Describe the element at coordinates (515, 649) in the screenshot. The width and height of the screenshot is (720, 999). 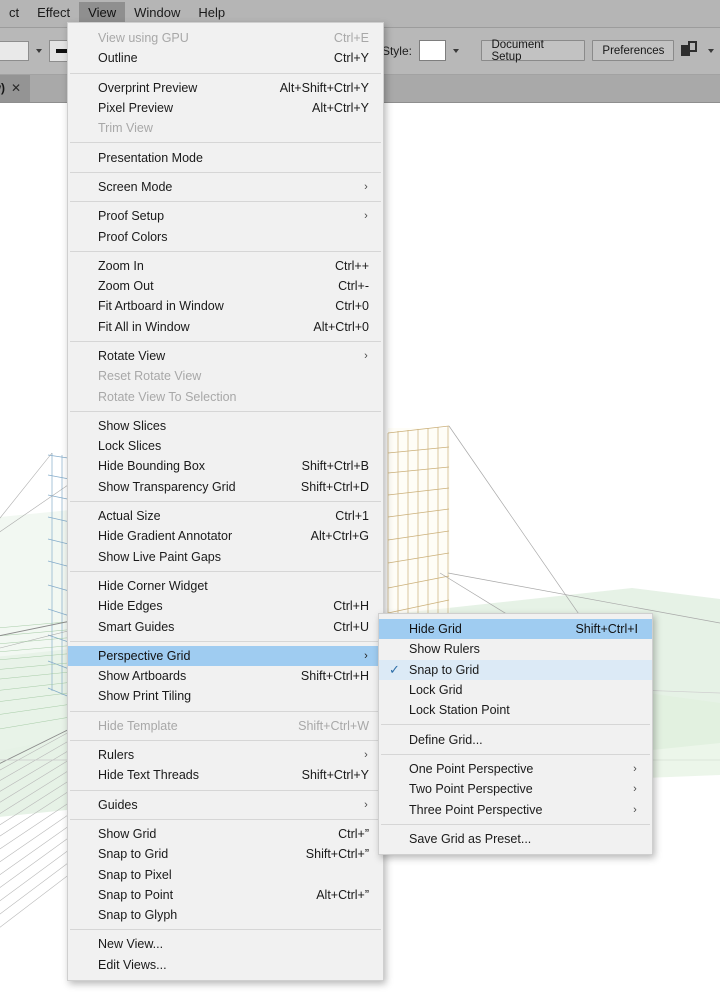
I see `menu-item-show-rulers: Show Rulers` at that location.